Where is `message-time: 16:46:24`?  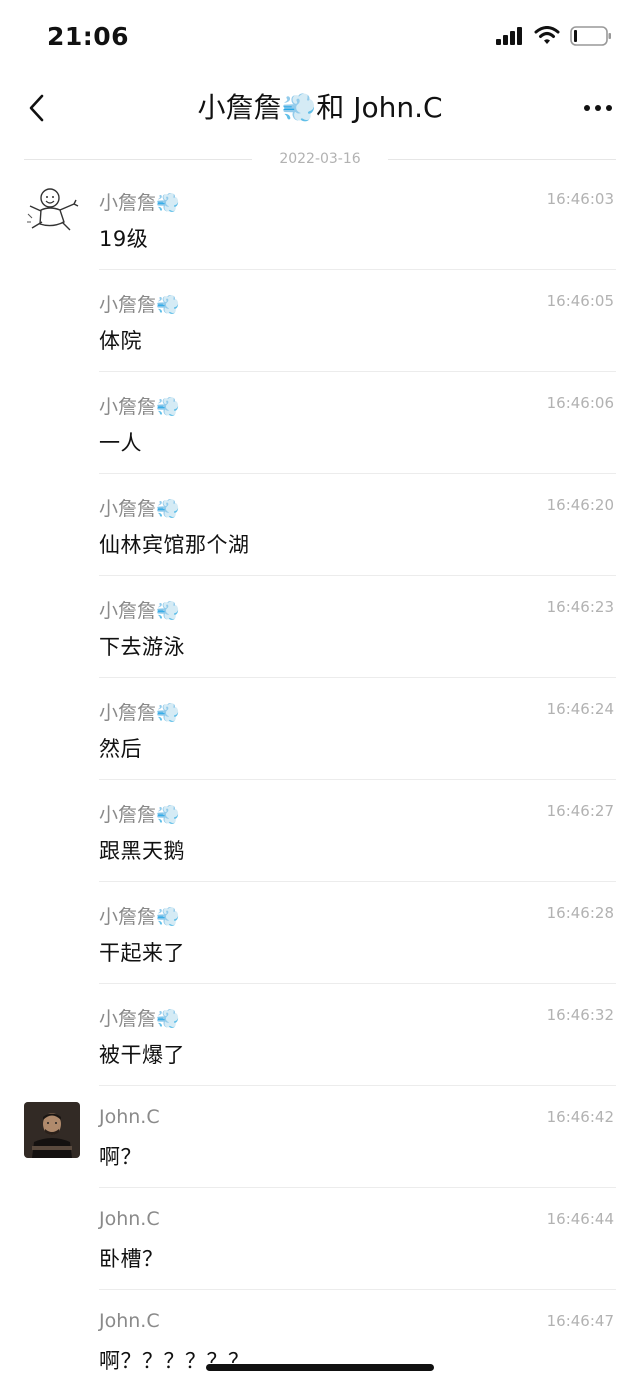 message-time: 16:46:24 is located at coordinates (580, 709).